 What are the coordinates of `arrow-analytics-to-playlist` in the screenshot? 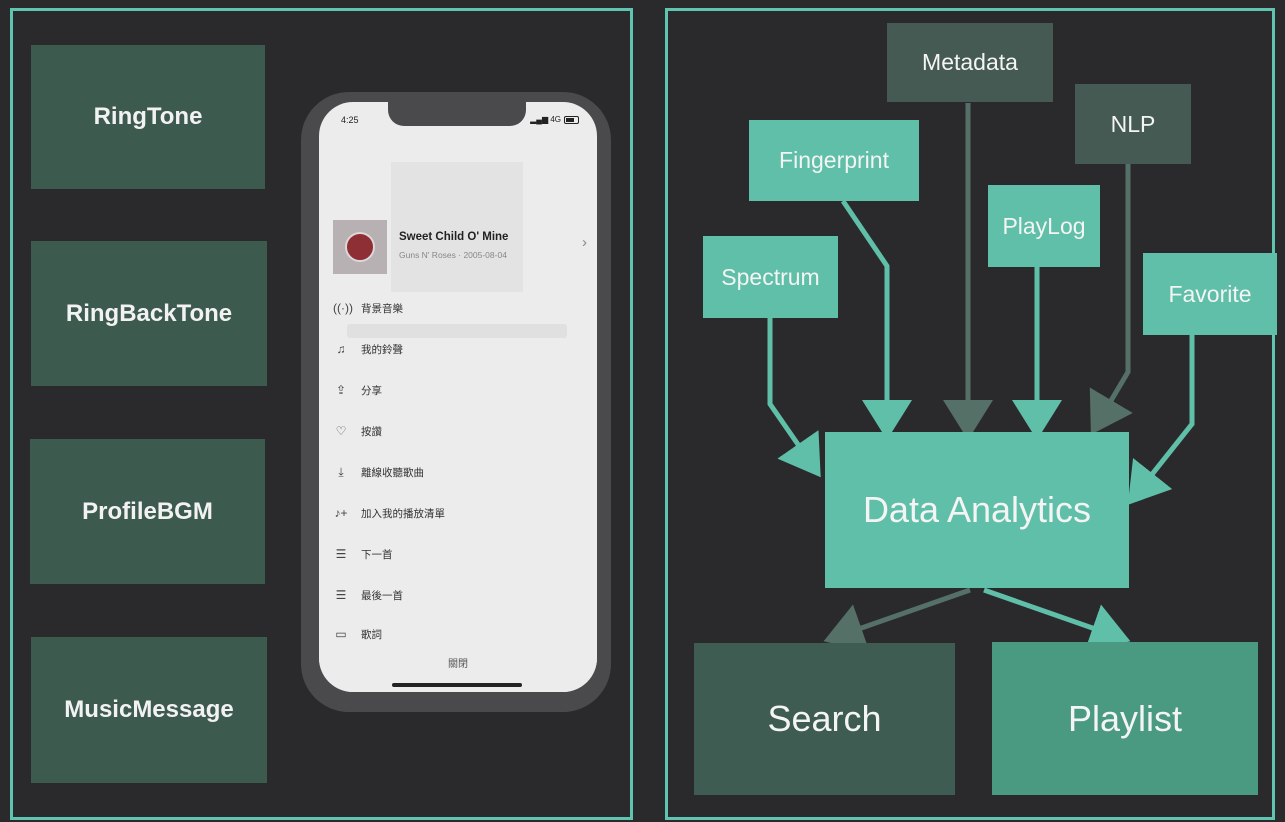 It's located at (1057, 619).